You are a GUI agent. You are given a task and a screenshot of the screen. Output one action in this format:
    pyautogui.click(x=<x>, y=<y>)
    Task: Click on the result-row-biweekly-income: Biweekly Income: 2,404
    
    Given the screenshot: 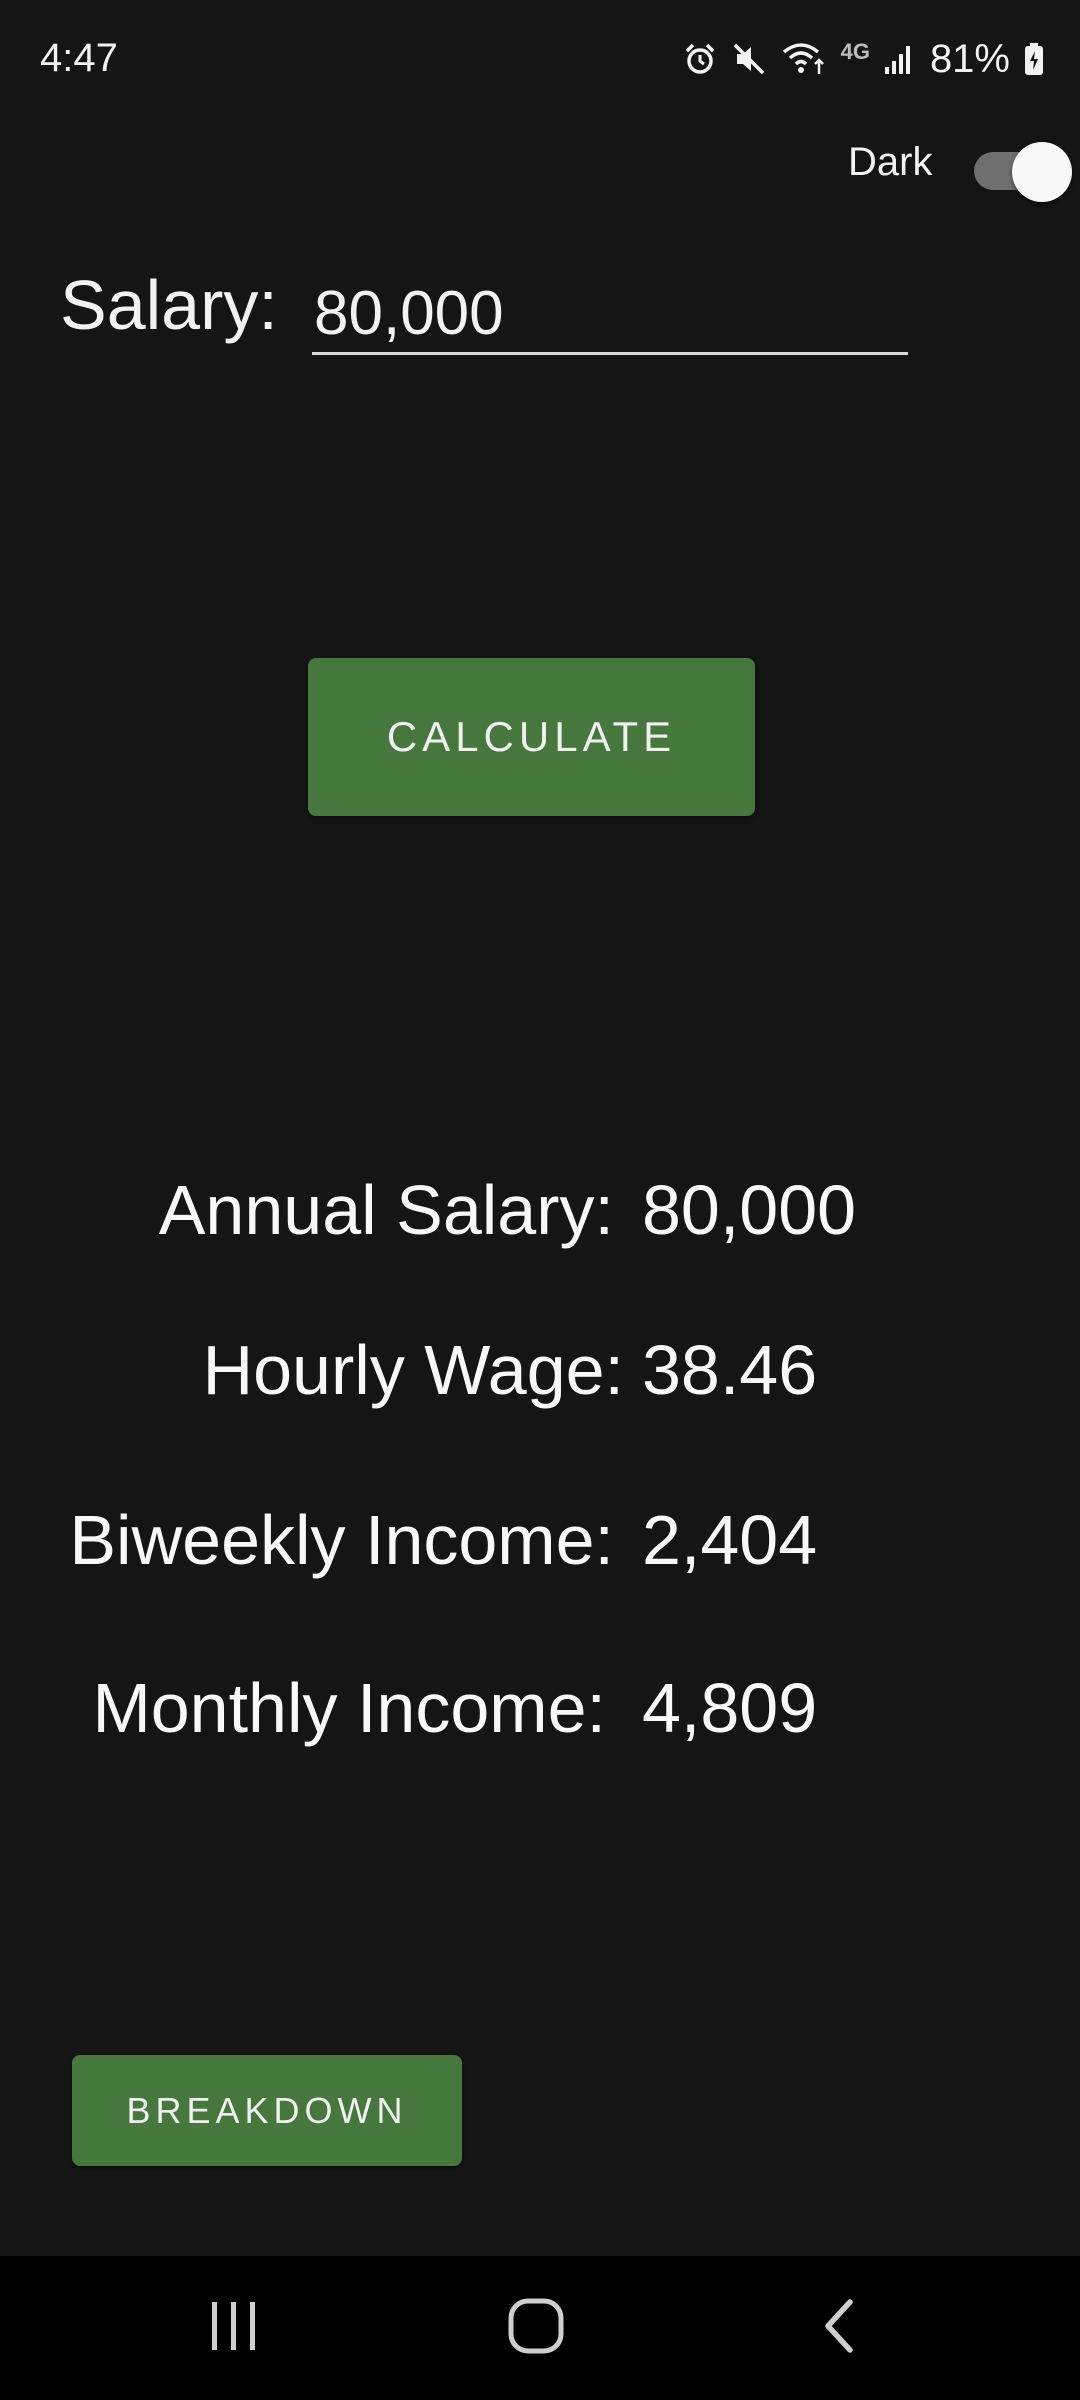 What is the action you would take?
    pyautogui.click(x=540, y=1545)
    